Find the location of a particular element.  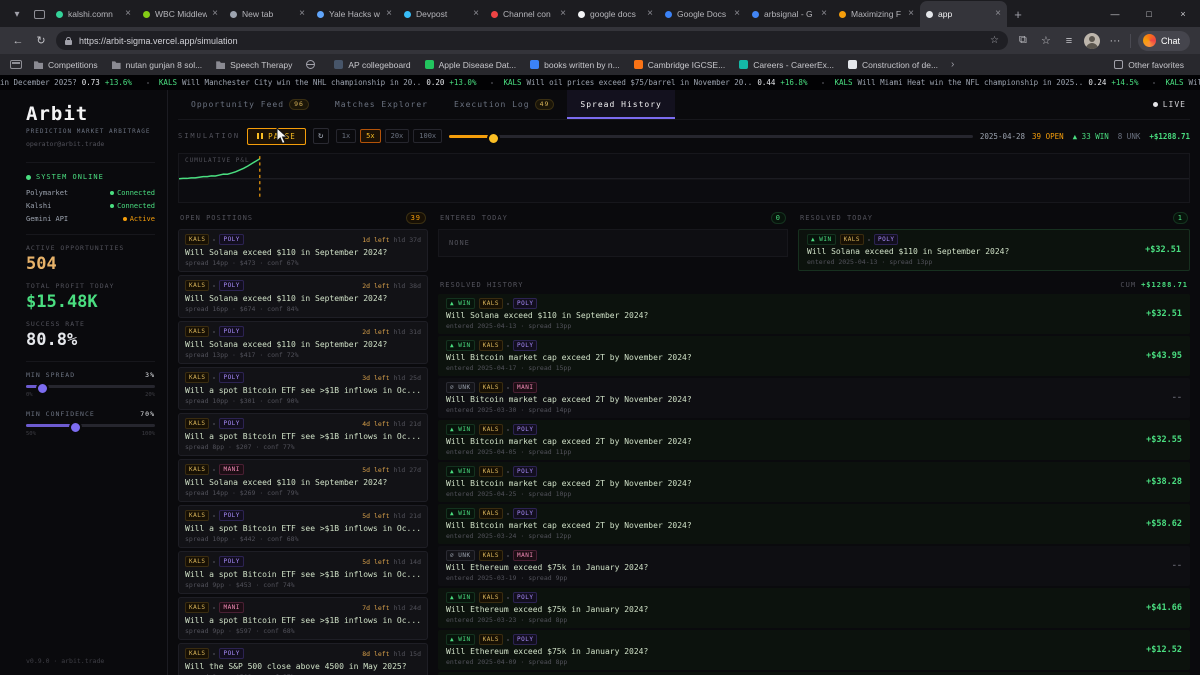

workspace-button is located at coordinates (39, 14).